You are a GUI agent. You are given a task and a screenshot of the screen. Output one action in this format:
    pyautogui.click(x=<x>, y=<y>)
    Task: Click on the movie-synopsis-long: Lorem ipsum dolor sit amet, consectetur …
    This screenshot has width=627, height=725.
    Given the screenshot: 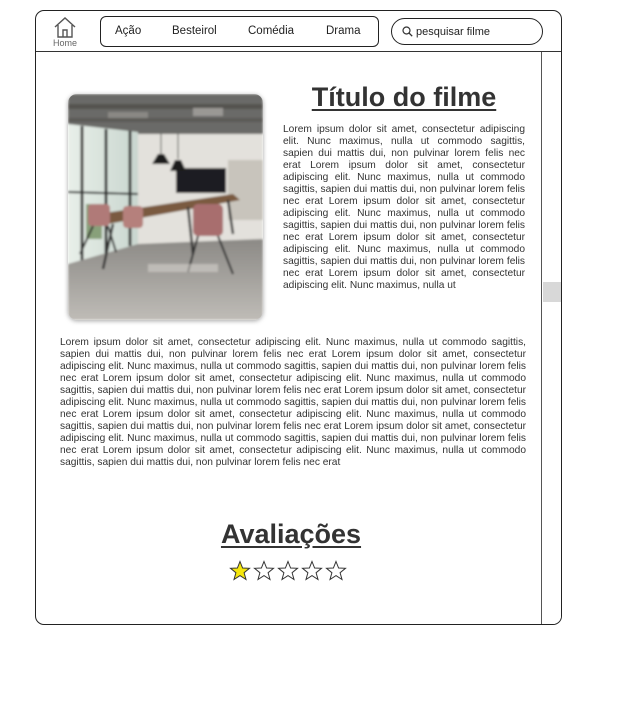 What is the action you would take?
    pyautogui.click(x=293, y=402)
    